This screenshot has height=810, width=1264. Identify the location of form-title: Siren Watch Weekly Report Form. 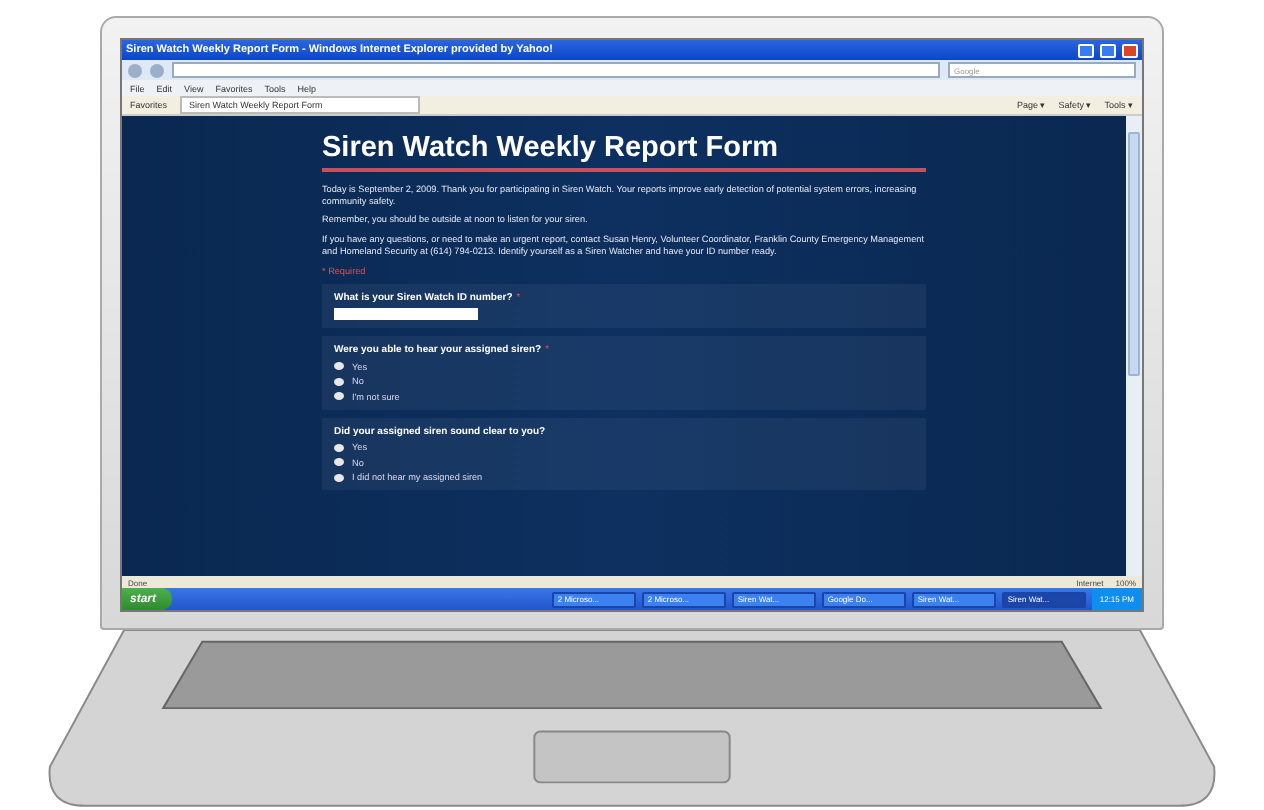
(551, 148).